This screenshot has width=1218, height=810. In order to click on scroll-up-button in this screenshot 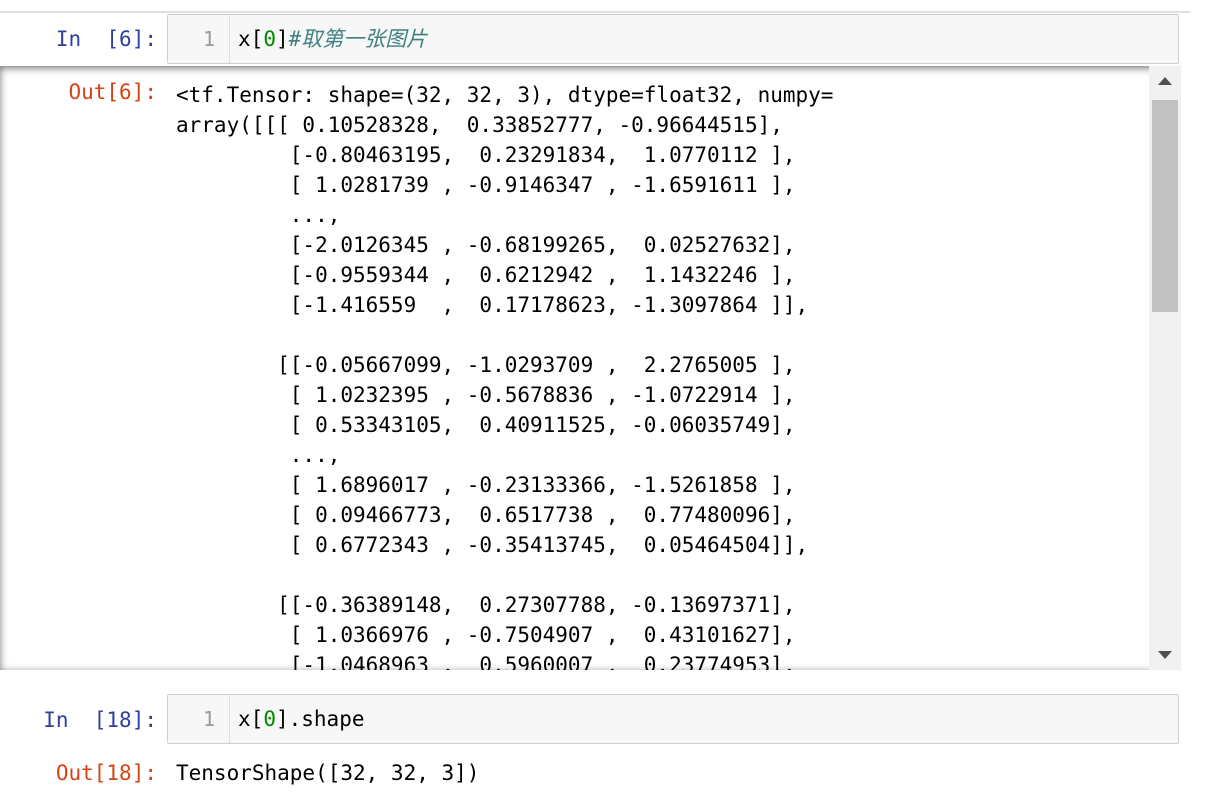, I will do `click(1165, 81)`.